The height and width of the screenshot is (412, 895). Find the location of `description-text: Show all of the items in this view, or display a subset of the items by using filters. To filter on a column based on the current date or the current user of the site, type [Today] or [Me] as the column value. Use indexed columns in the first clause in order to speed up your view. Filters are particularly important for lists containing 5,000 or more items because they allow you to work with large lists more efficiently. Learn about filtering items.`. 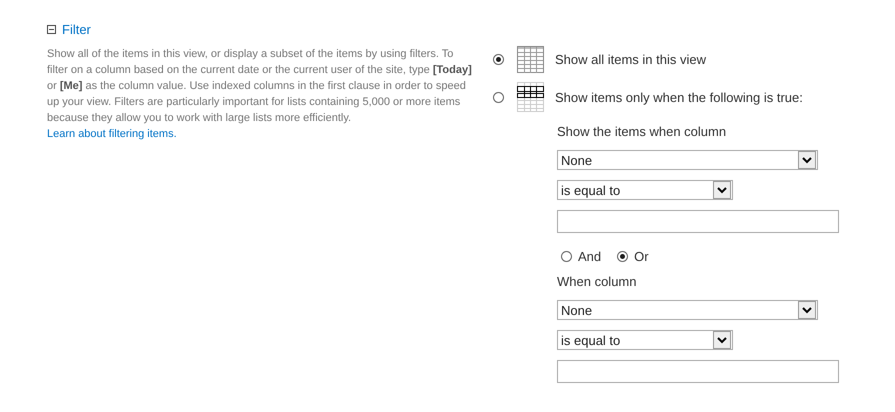

description-text: Show all of the items in this view, or display a subset of the items by using filters. To filter on a column based on the current date or the current user of the site, type [Today] or [Me] as the column value. Use indexed columns in the first clause in order to speed up your view. Filters are particularly important for lists containing 5,000 or more items because they allow you to work with large lists more efficiently. Learn about filtering items. is located at coordinates (259, 94).